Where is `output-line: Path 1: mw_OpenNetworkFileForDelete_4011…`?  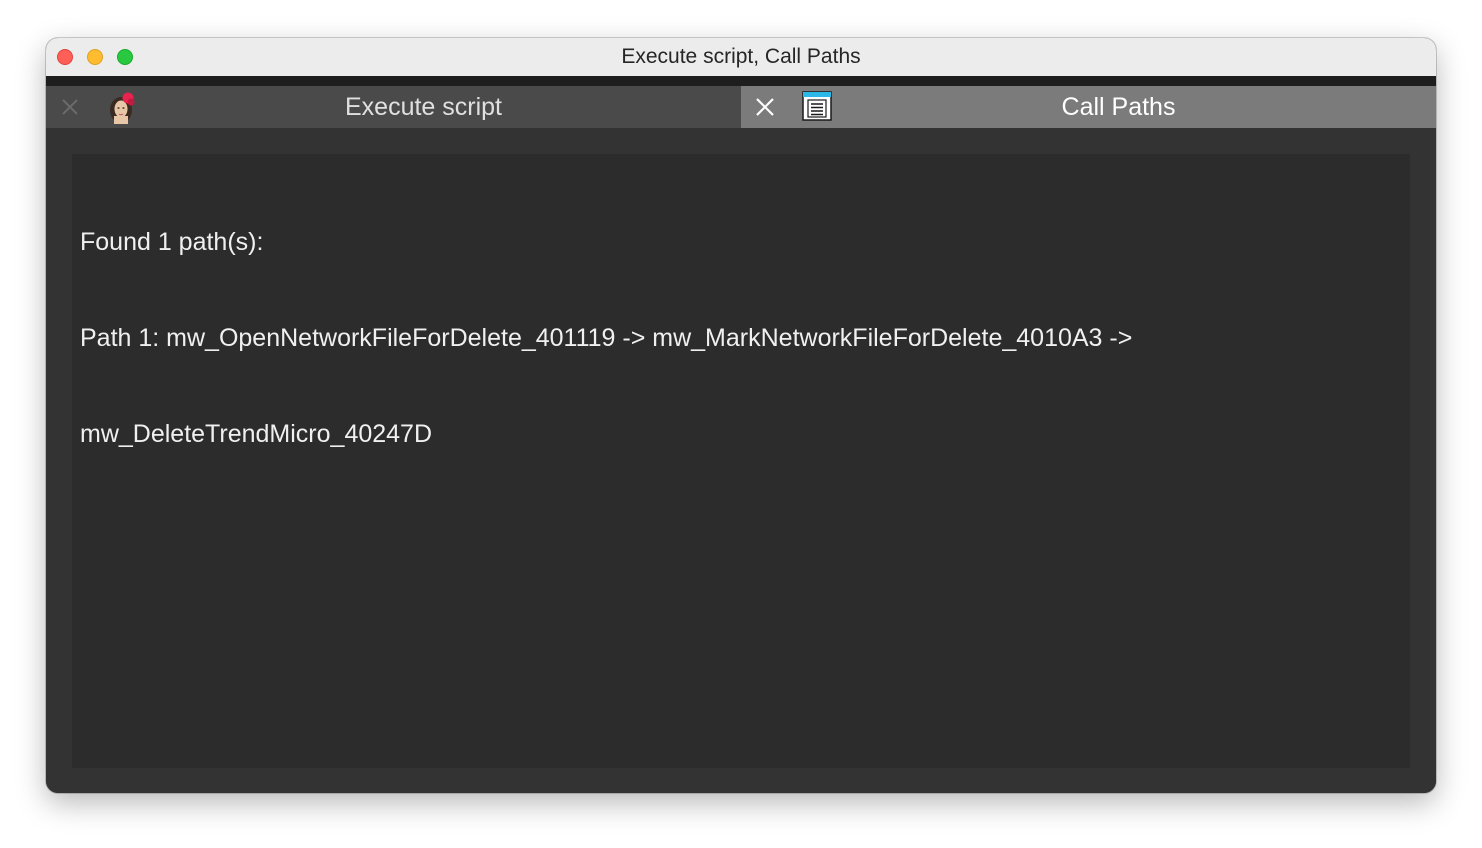
output-line: Path 1: mw_OpenNetworkFileForDelete_4011… is located at coordinates (606, 338).